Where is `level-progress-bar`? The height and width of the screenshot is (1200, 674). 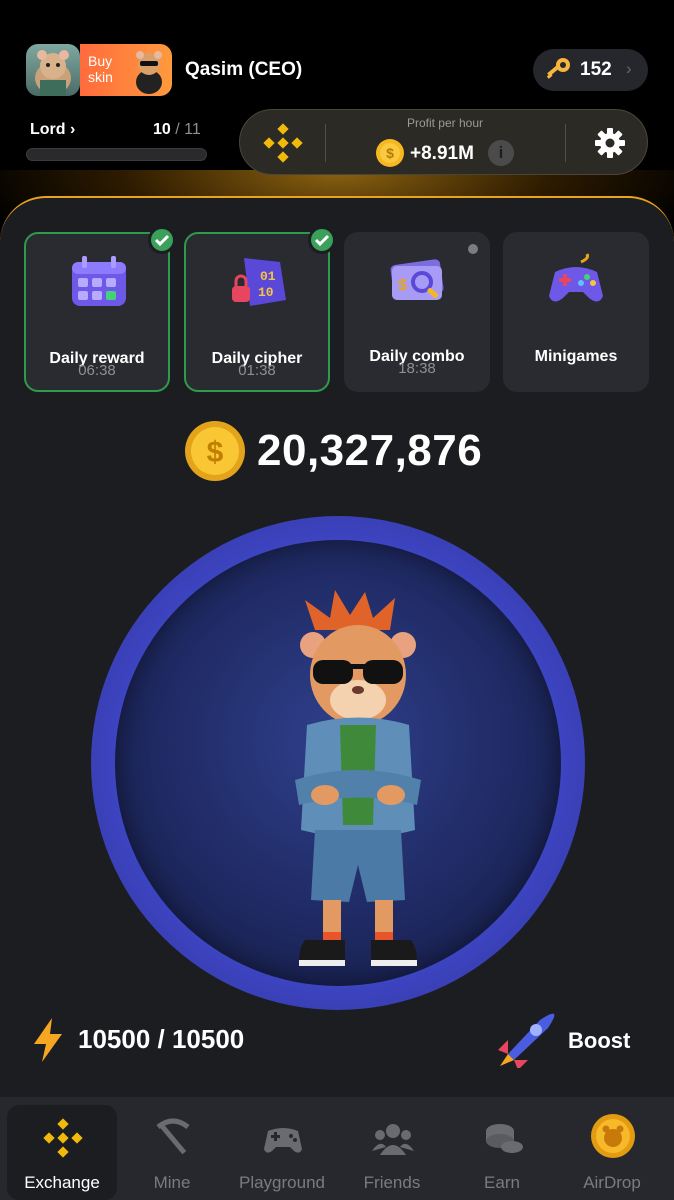 level-progress-bar is located at coordinates (116, 154).